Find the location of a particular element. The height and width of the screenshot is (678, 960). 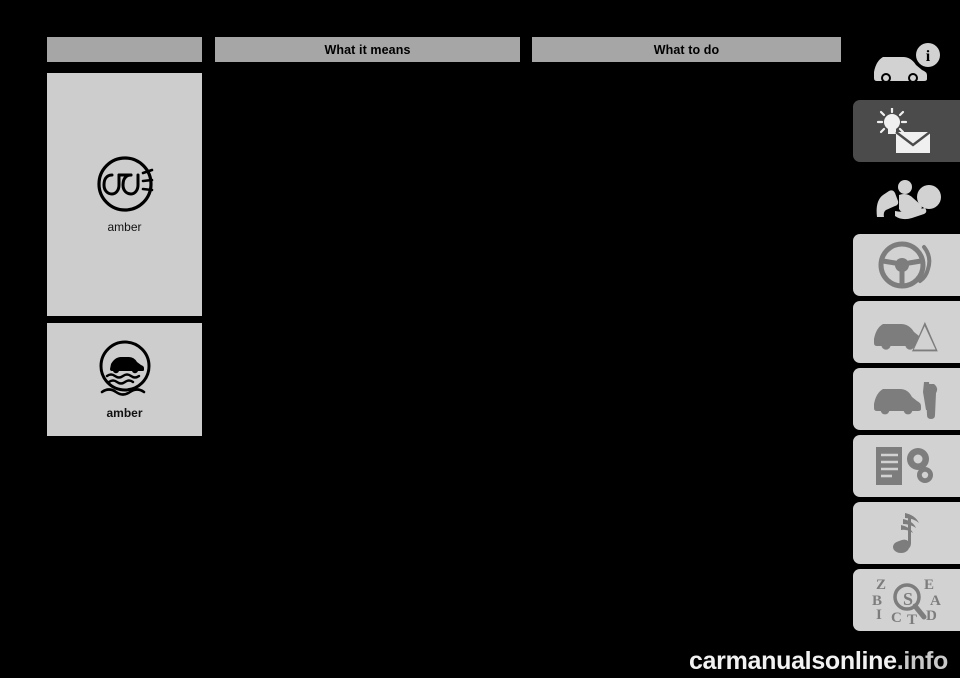

emergency-tab is located at coordinates (906, 332).